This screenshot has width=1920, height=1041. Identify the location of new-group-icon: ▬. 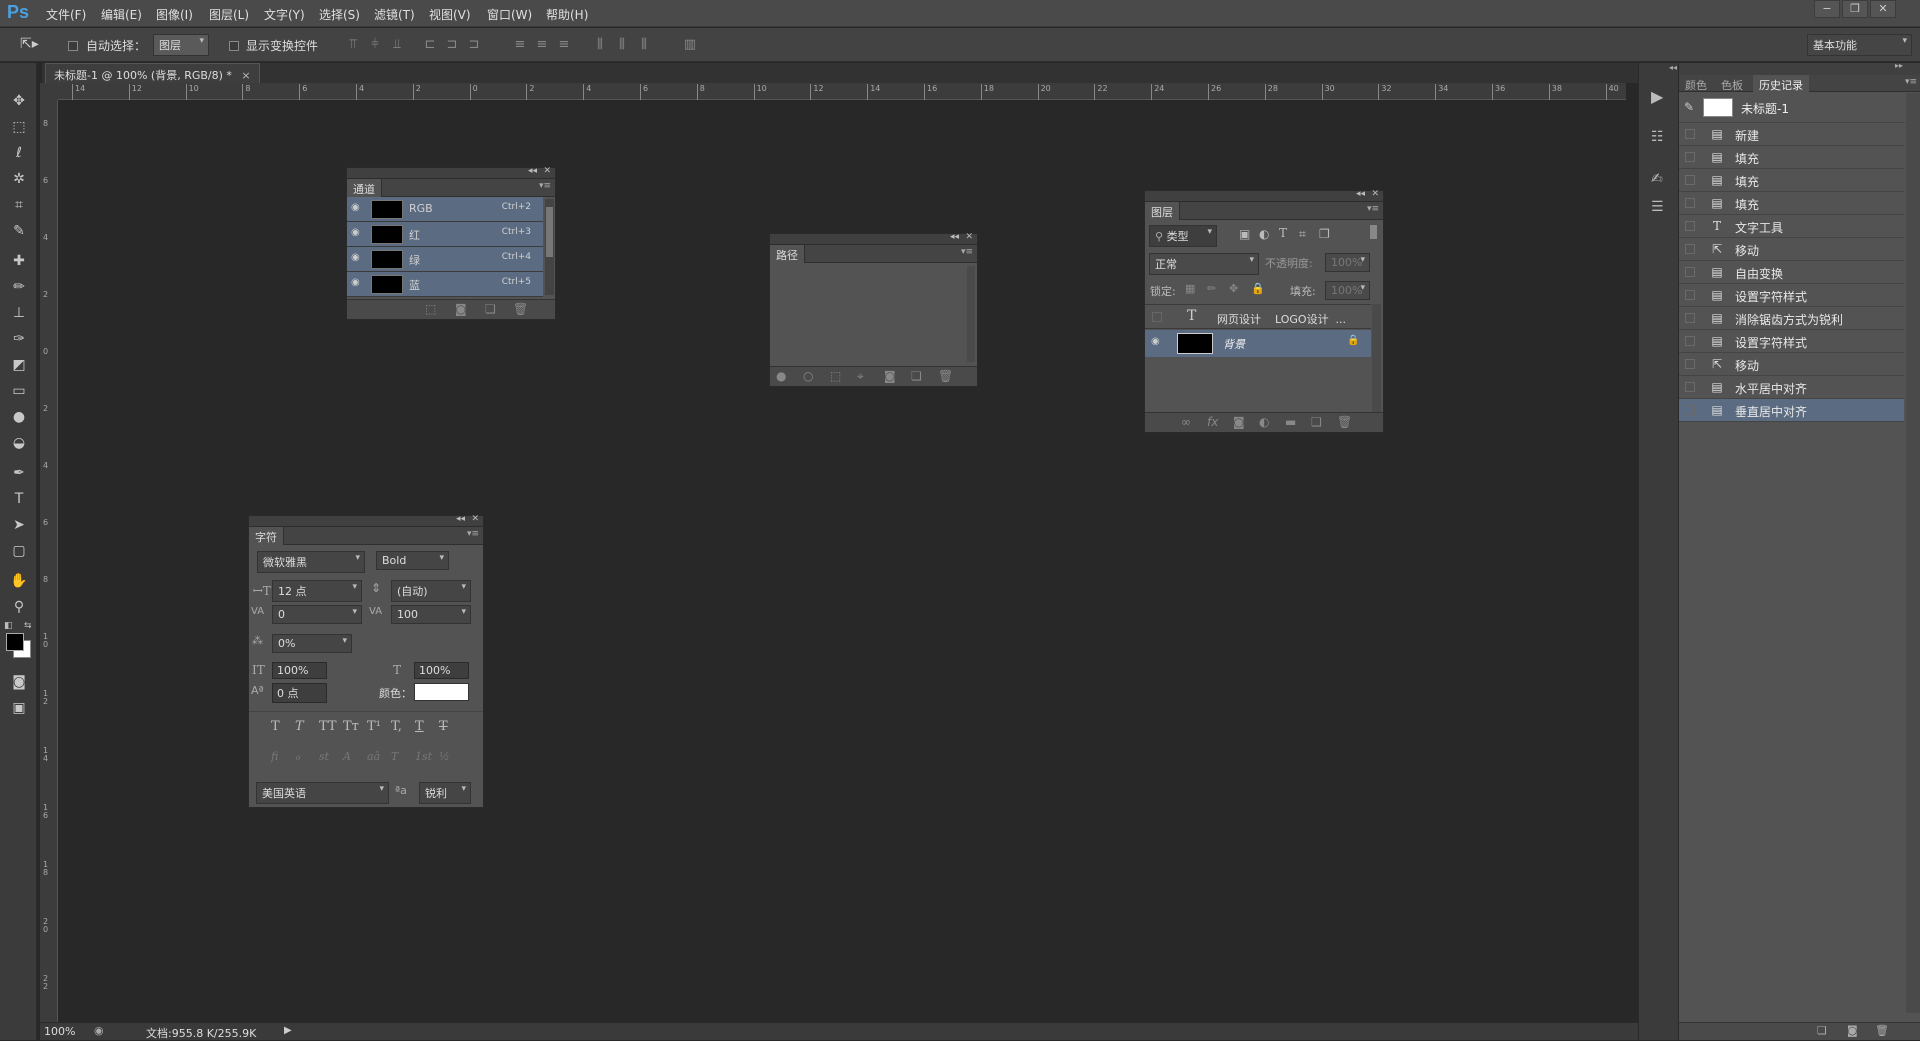
(1290, 422).